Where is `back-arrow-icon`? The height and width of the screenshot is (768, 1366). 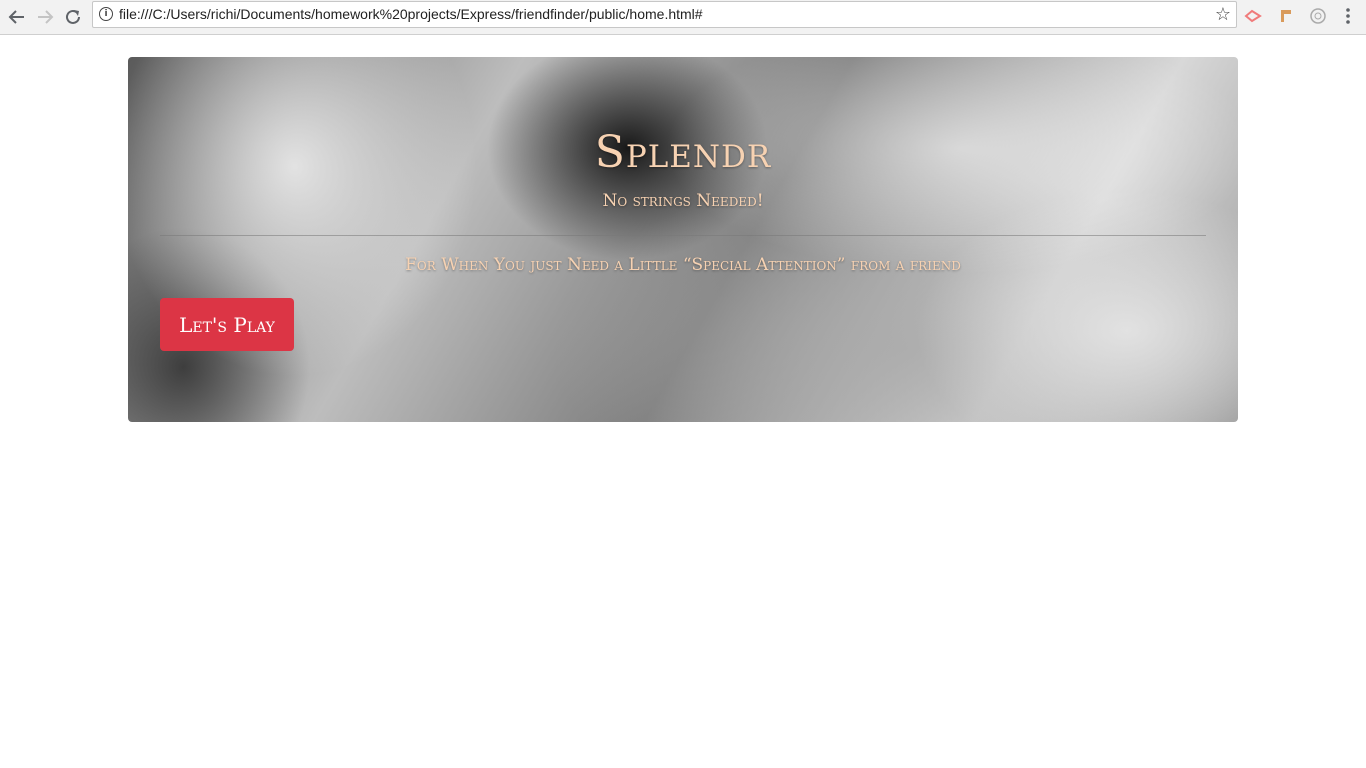
back-arrow-icon is located at coordinates (16, 17).